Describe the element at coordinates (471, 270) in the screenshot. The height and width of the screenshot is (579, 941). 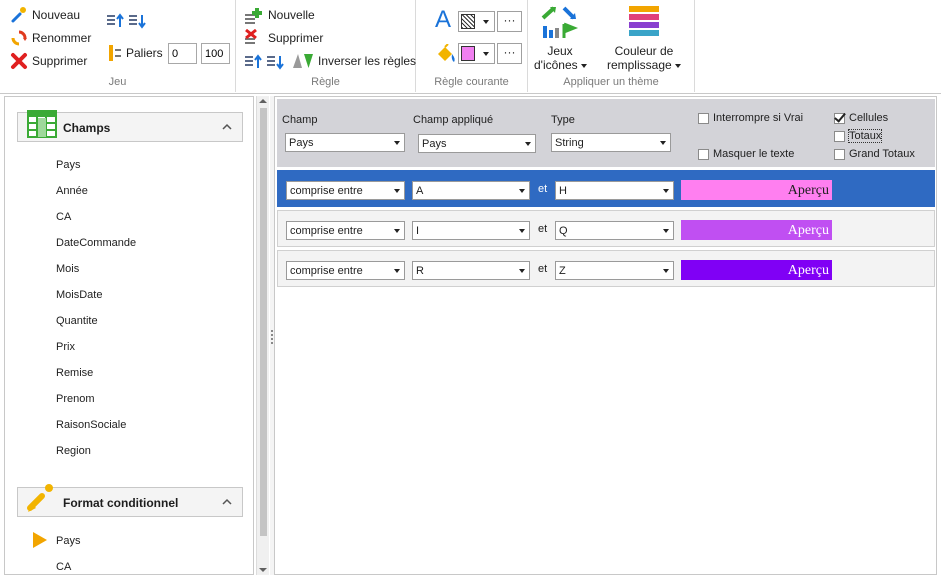
I see `from-dropdown: R` at that location.